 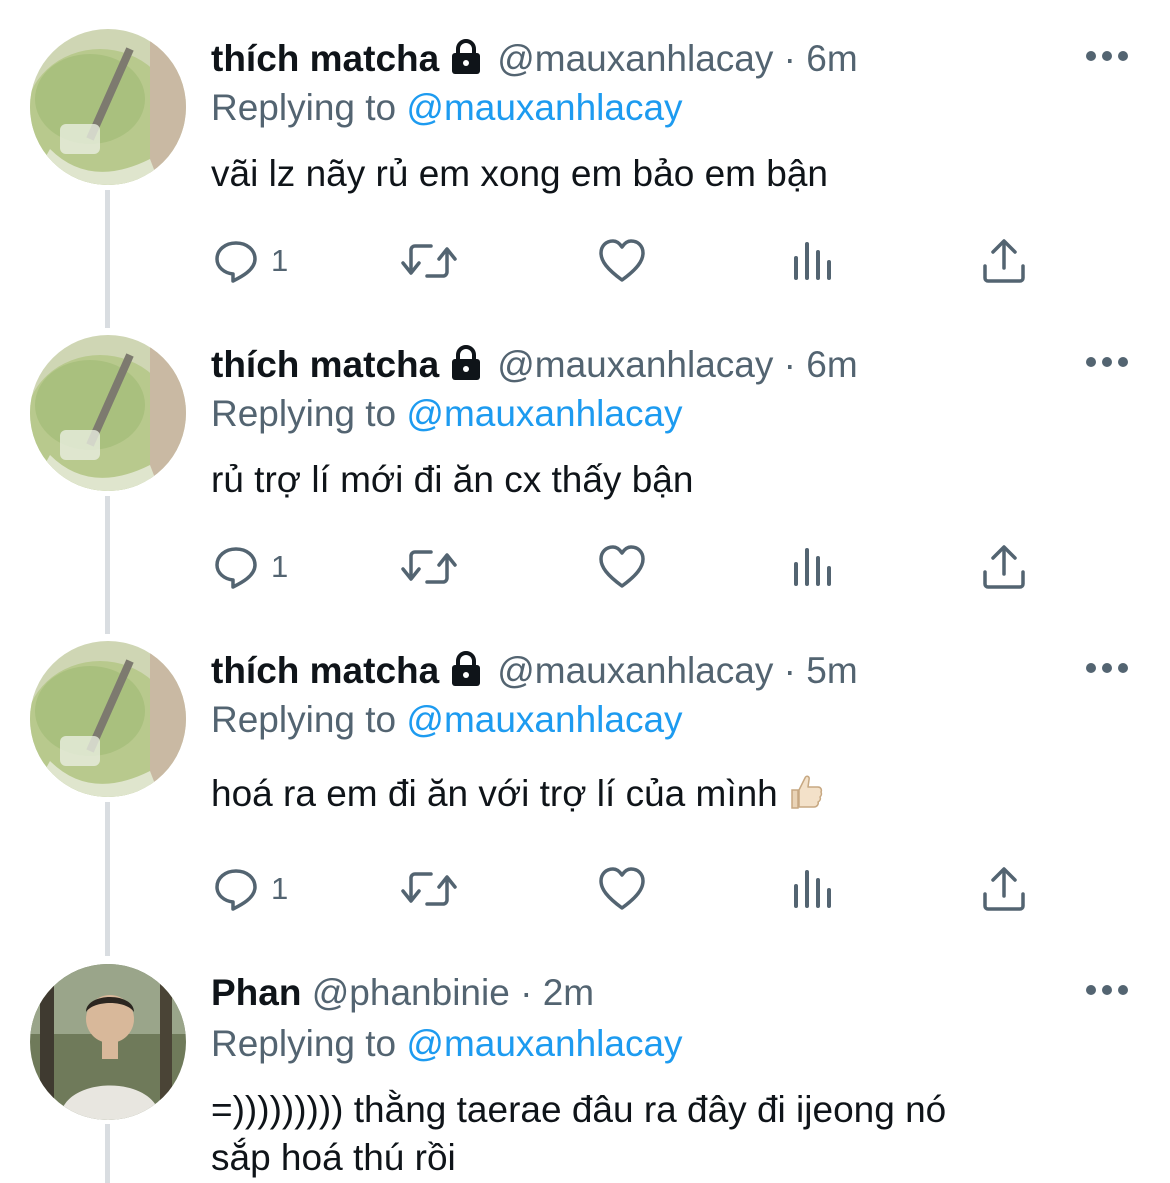 I want to click on tweet-header: Phan @phanbinie · 2m, so click(x=402, y=993).